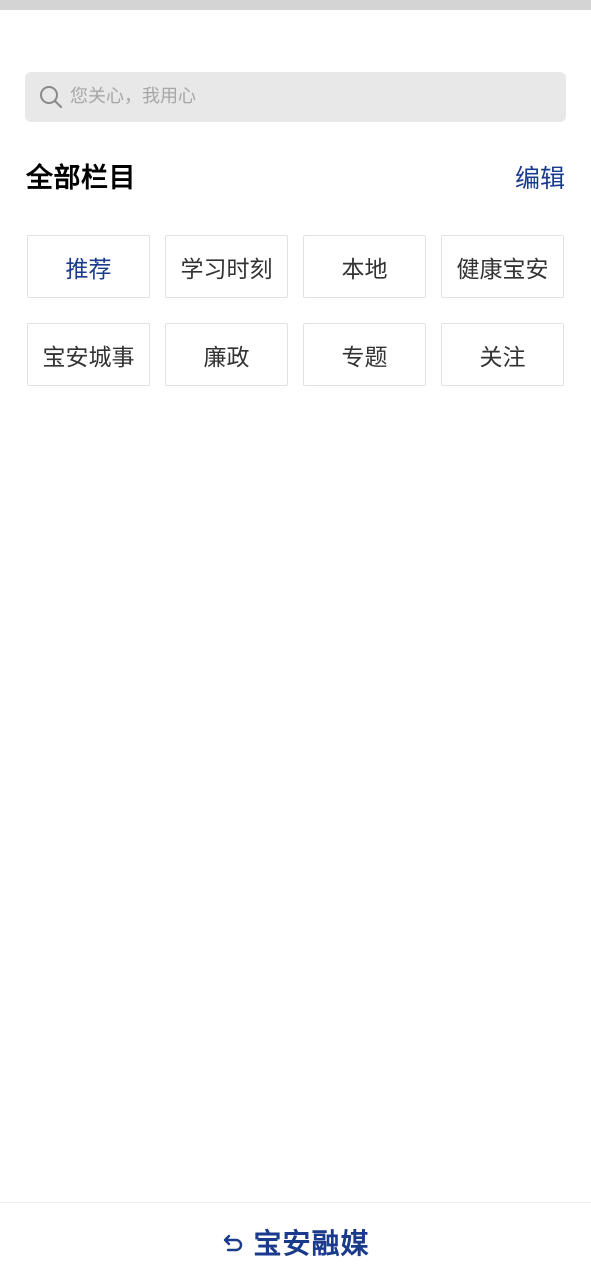  What do you see at coordinates (88, 266) in the screenshot?
I see `channel-item-recommend: 推荐` at bounding box center [88, 266].